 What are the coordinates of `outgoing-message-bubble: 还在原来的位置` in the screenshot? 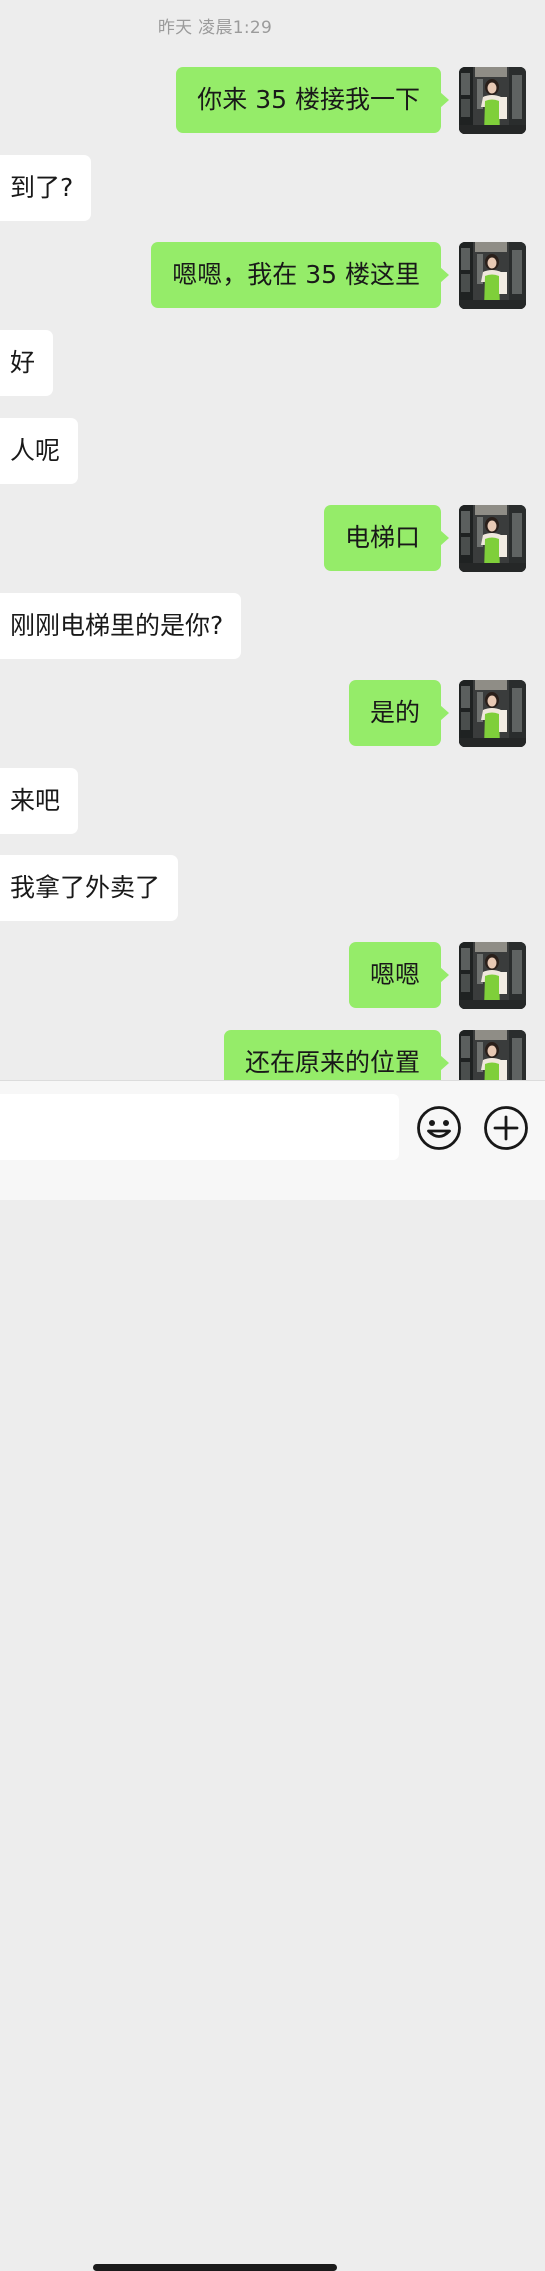 It's located at (336, 1055).